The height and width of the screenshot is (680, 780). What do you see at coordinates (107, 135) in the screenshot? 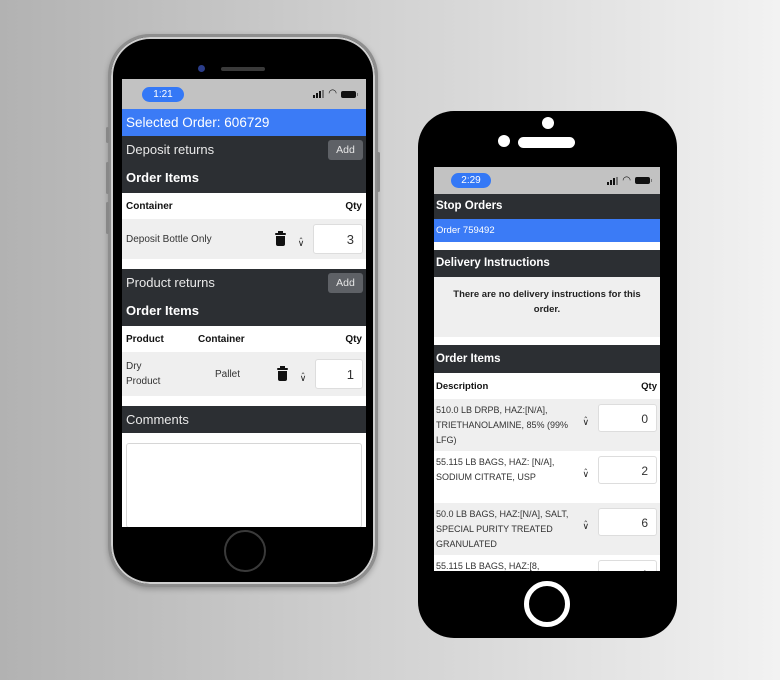
I see `mute-switch` at bounding box center [107, 135].